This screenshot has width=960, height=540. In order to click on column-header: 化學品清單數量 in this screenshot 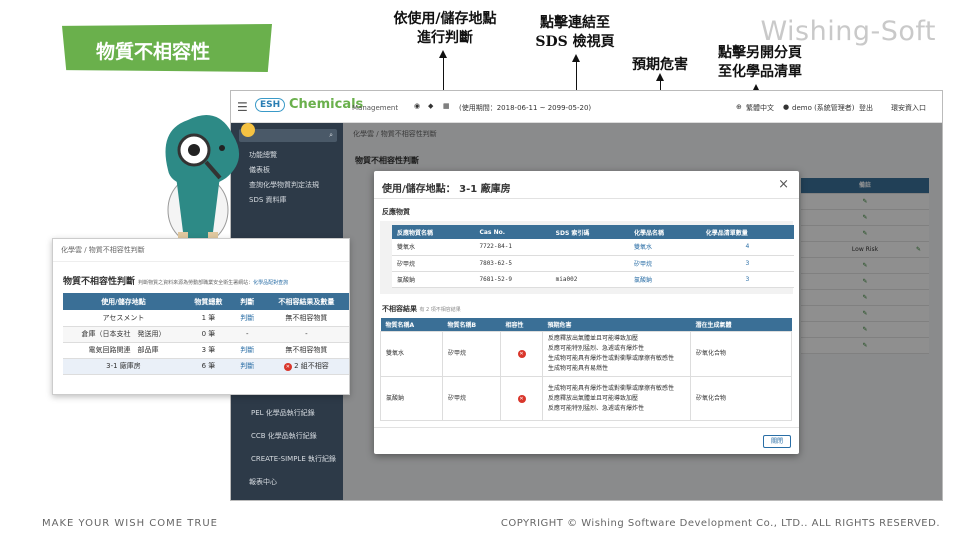, I will do `click(747, 232)`.